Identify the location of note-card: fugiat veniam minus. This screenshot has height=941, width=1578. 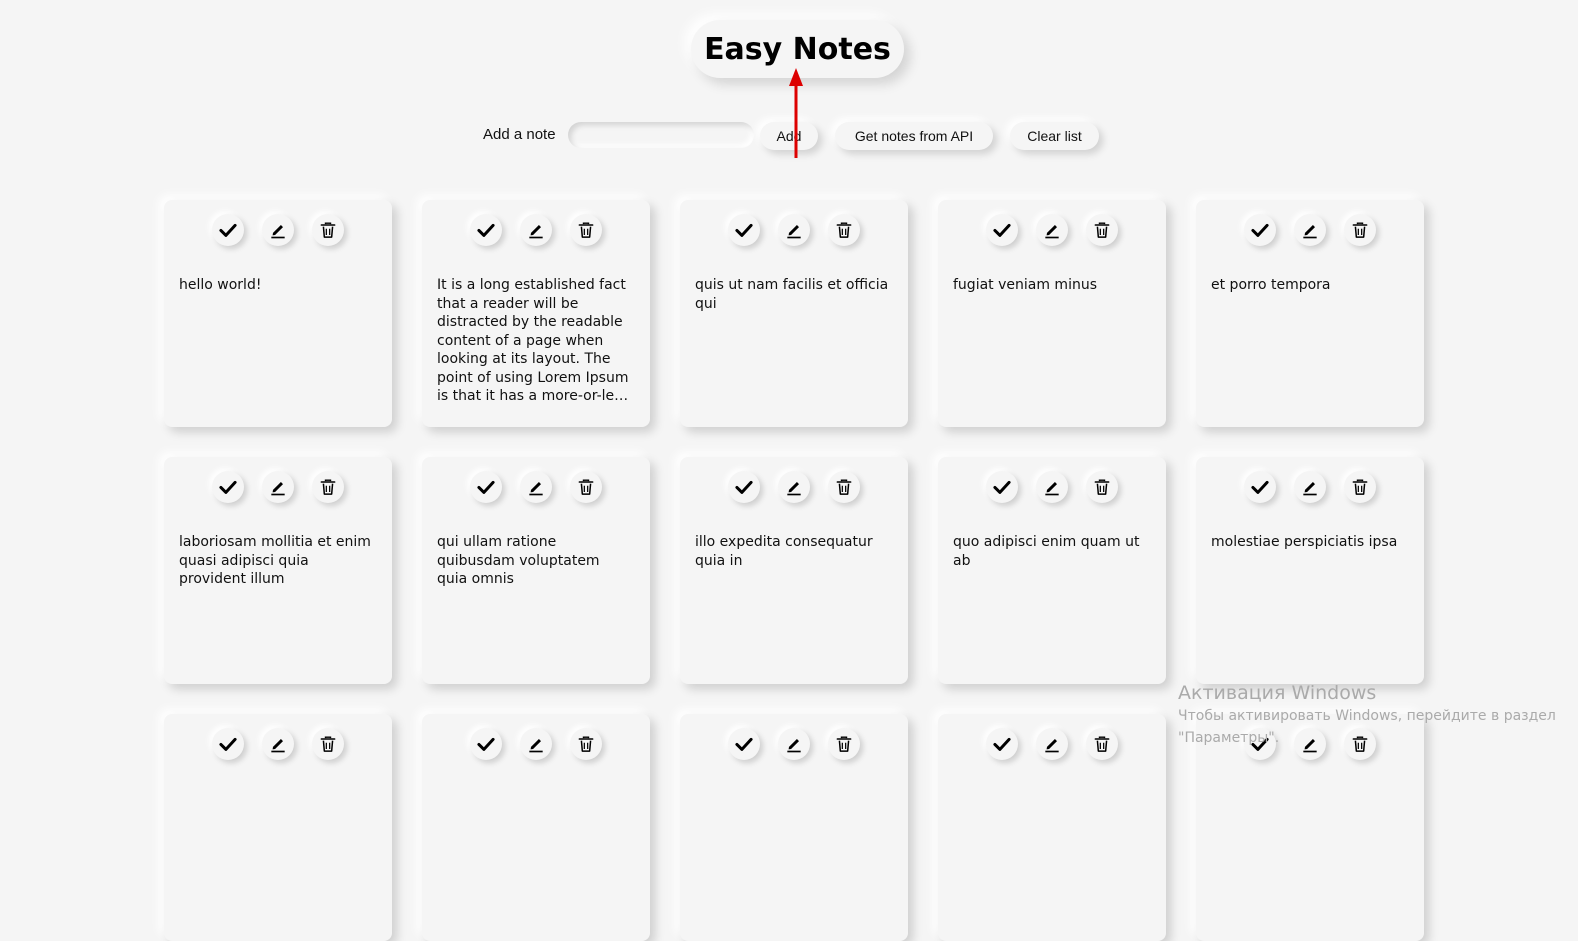
(1052, 313).